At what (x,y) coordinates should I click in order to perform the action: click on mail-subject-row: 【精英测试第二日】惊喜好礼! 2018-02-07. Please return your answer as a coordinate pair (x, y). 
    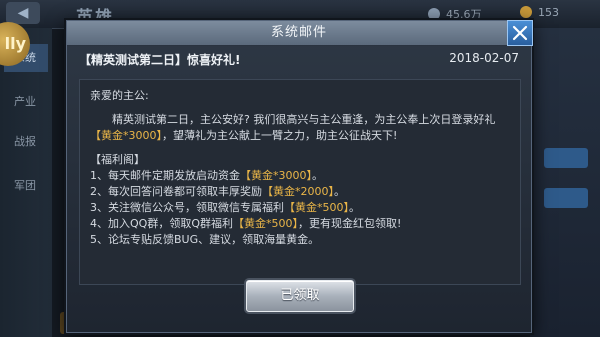
    Looking at the image, I should click on (299, 60).